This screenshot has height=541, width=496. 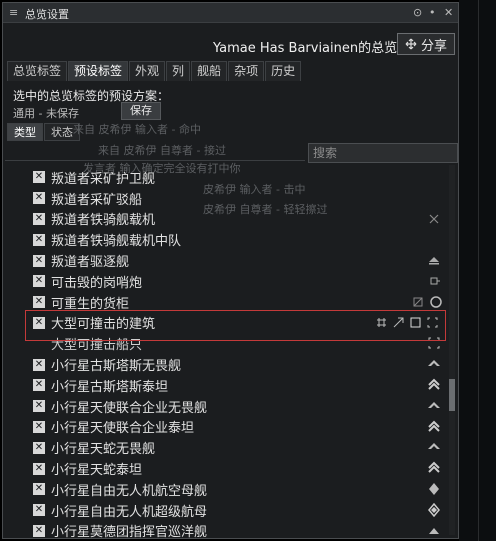 I want to click on share-button: 分享, so click(x=426, y=44).